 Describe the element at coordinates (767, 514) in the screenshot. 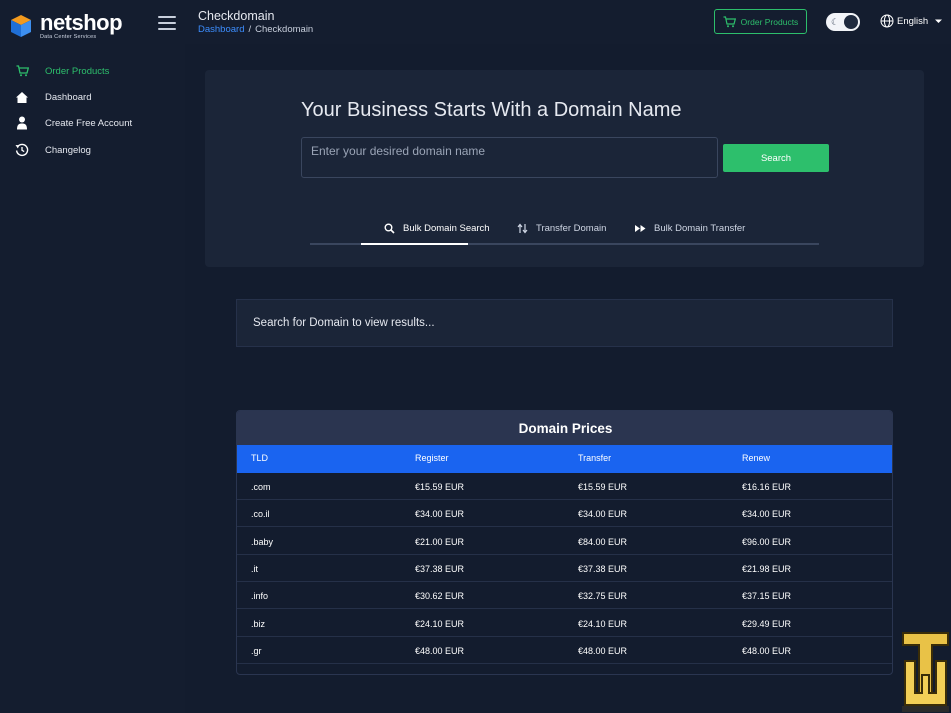

I see `cell-renew-price: €34.00 EUR` at that location.